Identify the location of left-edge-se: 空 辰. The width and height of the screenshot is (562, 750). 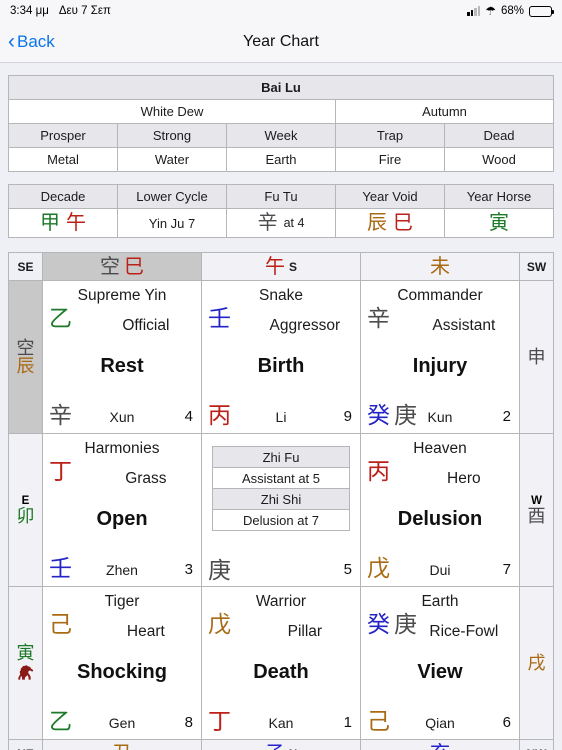
(25, 357).